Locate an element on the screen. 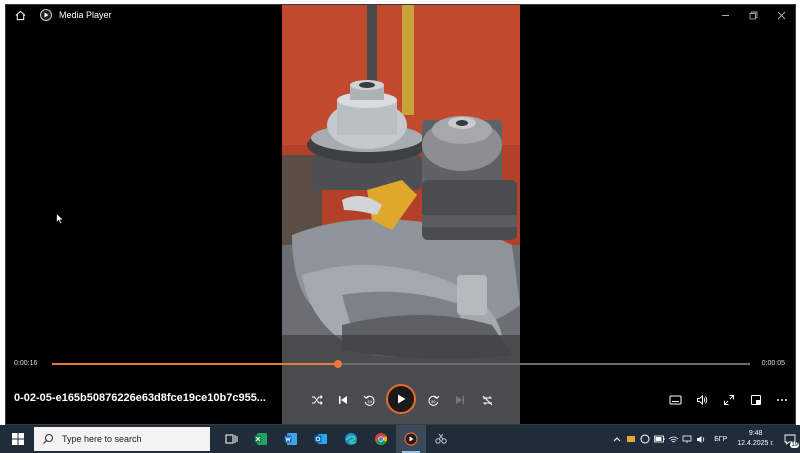  battery-icon is located at coordinates (659, 439).